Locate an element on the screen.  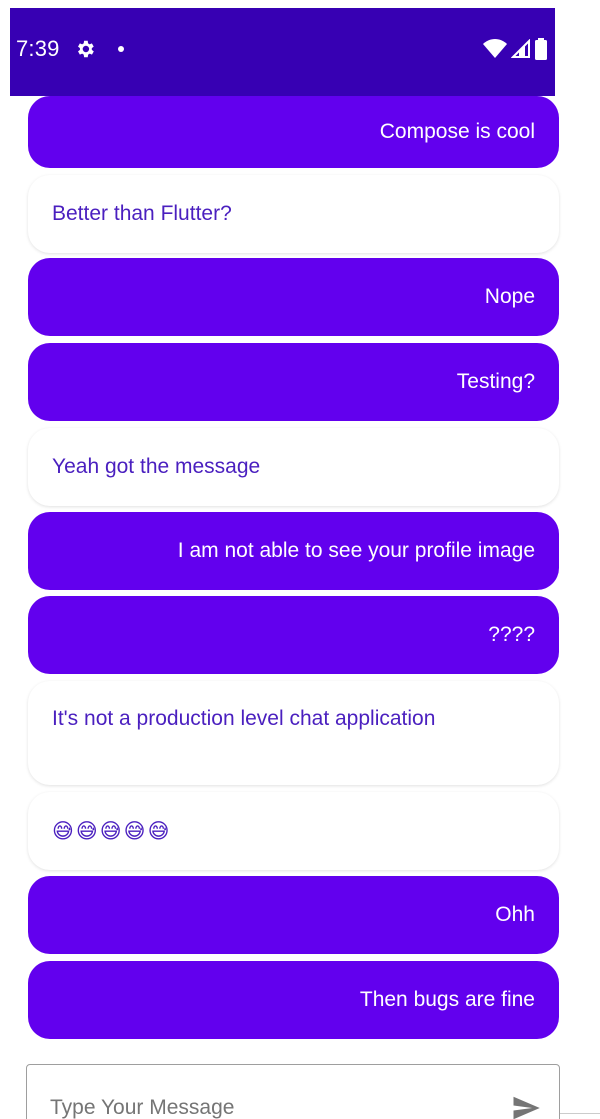
message-bubble-received: 😅😅😅😅😅 is located at coordinates (293, 831).